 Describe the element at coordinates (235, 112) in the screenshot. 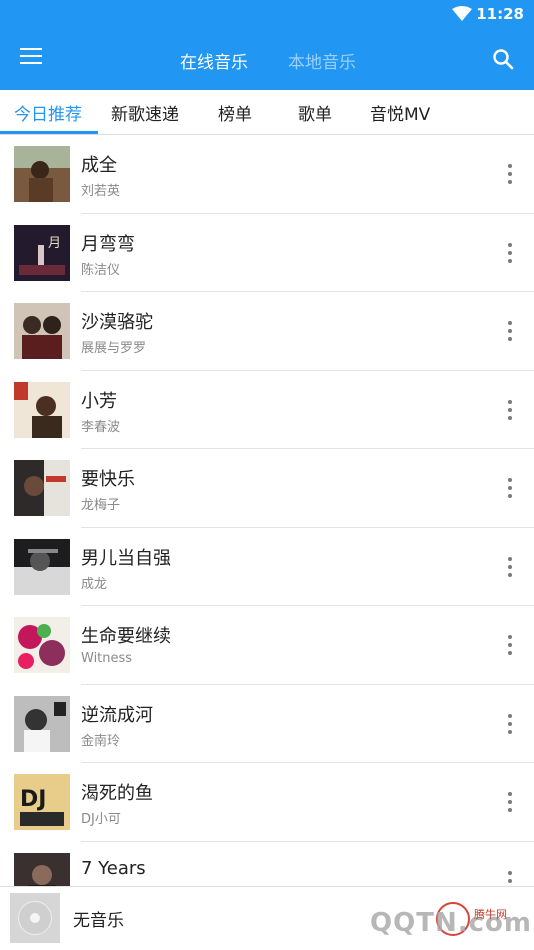

I see `tab-charts: 榜单` at that location.